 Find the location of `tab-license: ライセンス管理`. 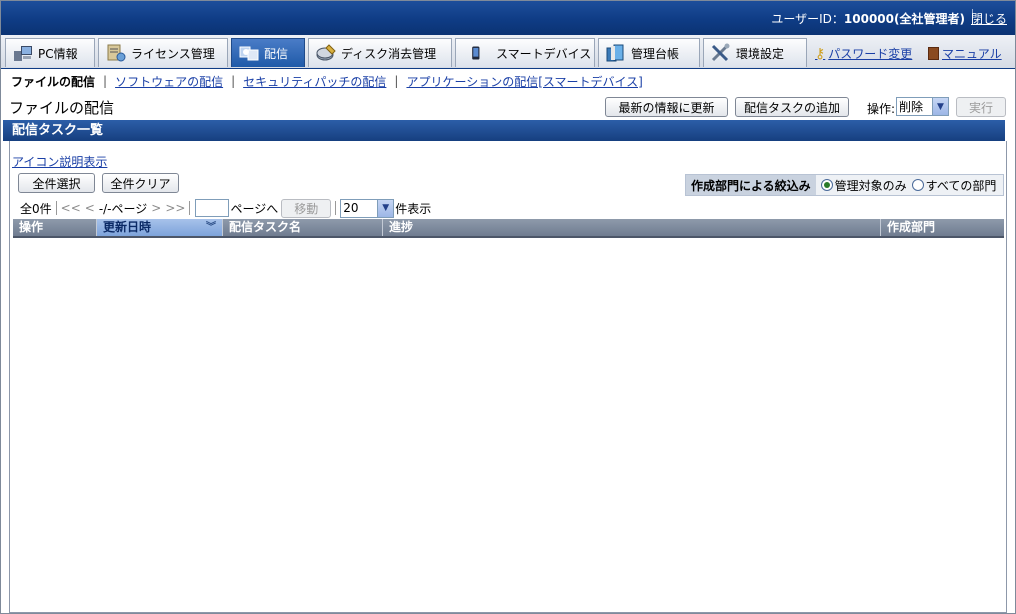

tab-license: ライセンス管理 is located at coordinates (163, 52).